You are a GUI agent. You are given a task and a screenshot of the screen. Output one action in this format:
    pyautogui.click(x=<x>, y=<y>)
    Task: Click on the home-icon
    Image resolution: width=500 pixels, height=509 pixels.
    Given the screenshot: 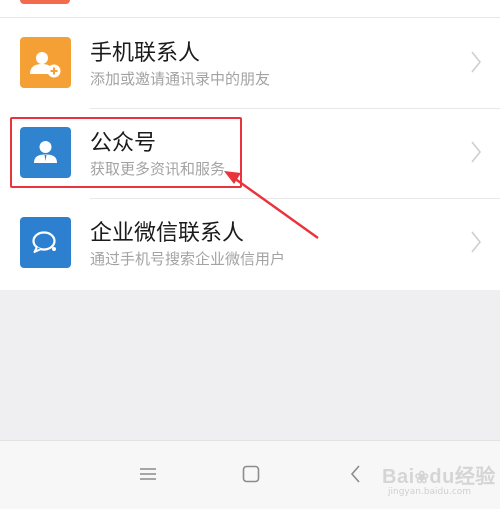 What is the action you would take?
    pyautogui.click(x=251, y=474)
    